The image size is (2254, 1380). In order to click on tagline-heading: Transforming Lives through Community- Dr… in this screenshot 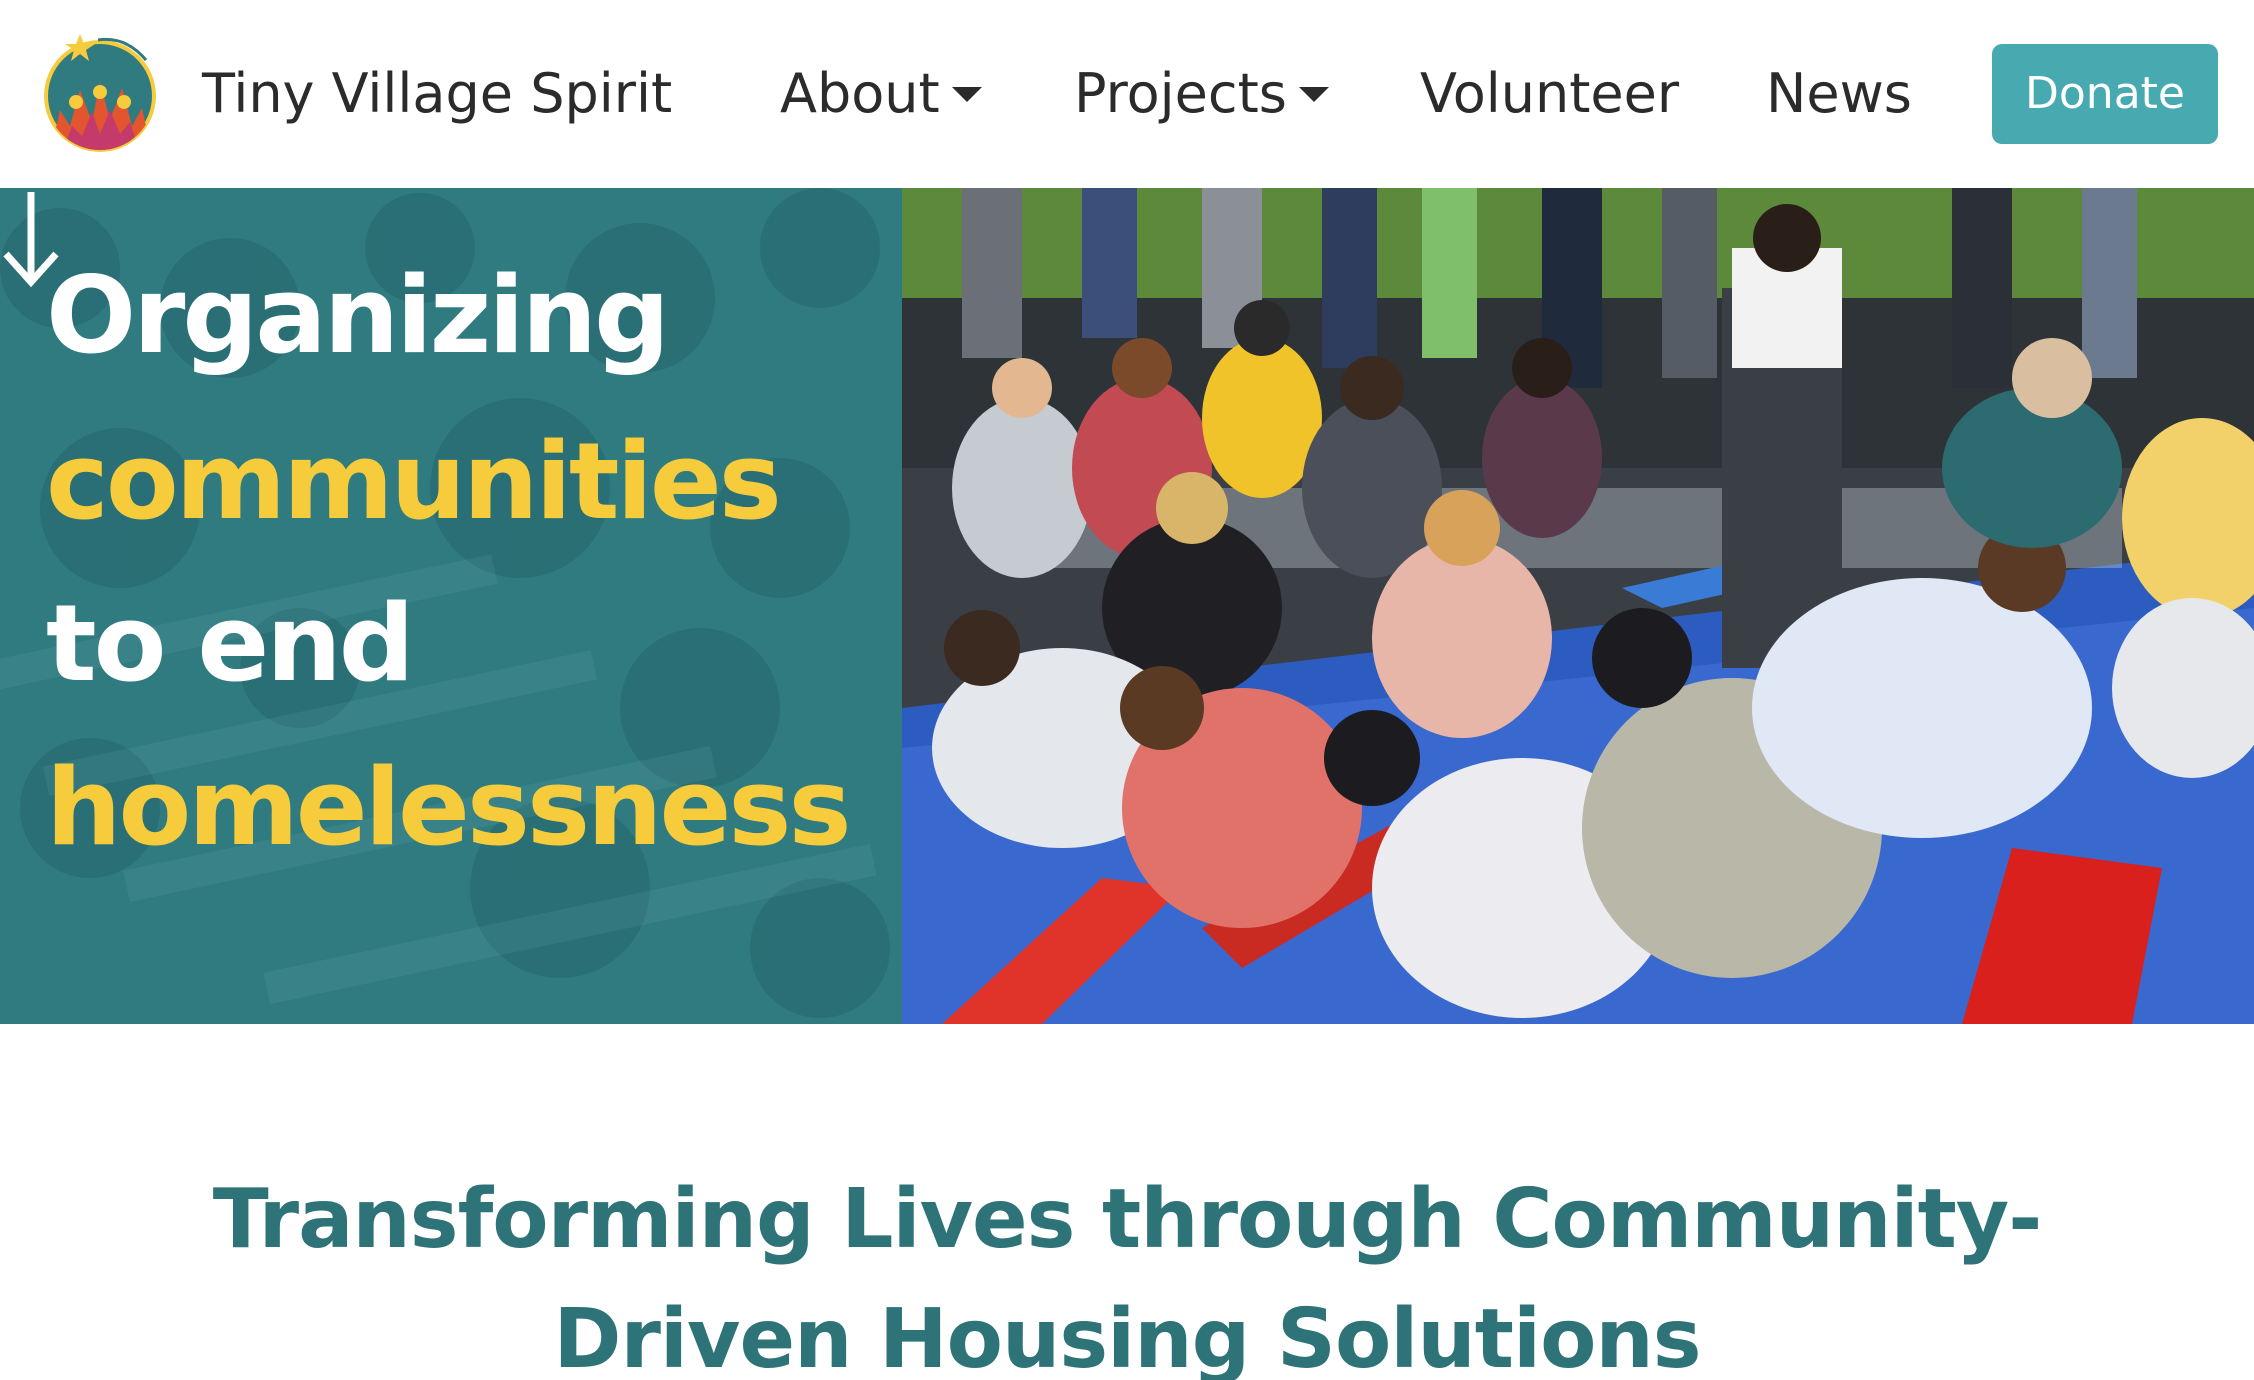, I will do `click(1127, 1270)`.